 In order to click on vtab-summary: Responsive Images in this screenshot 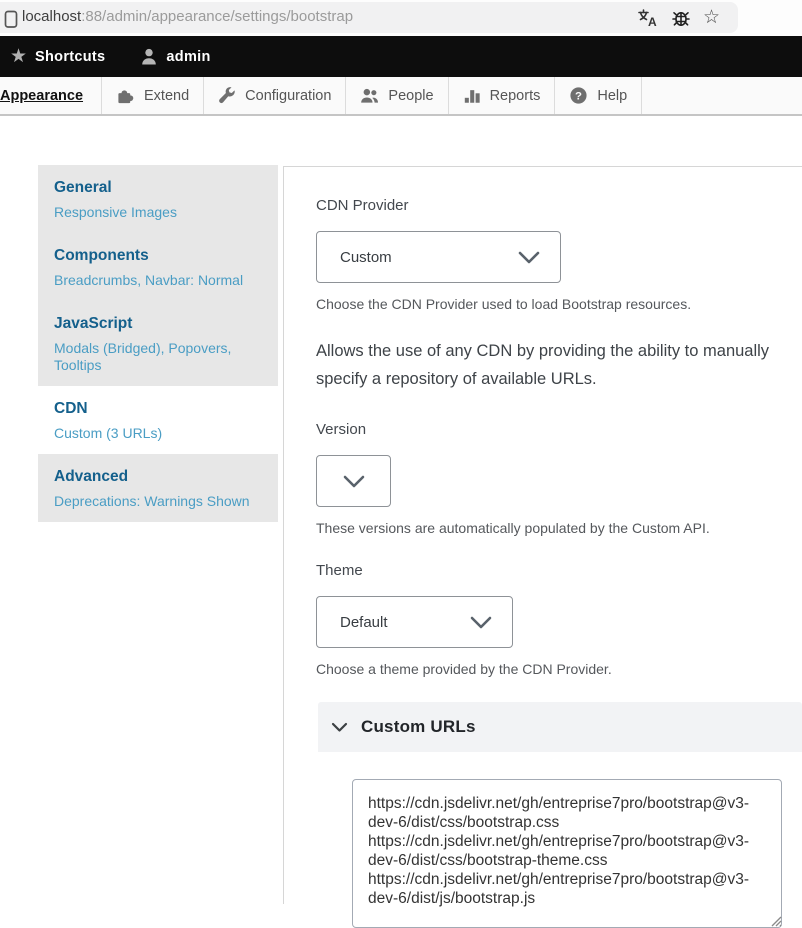, I will do `click(115, 212)`.